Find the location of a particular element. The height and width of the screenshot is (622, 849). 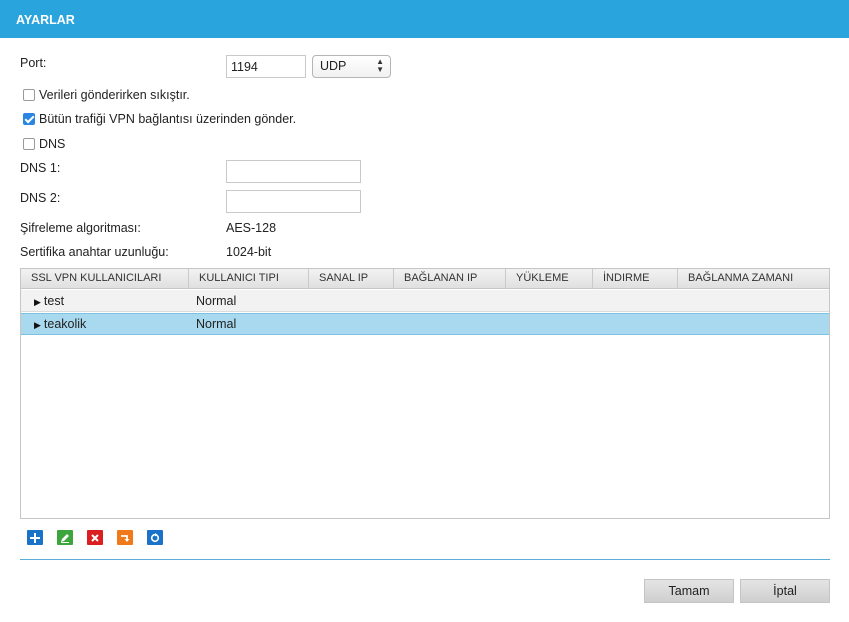

column-header-user-type: KULLANICI TIPI is located at coordinates (249, 279).